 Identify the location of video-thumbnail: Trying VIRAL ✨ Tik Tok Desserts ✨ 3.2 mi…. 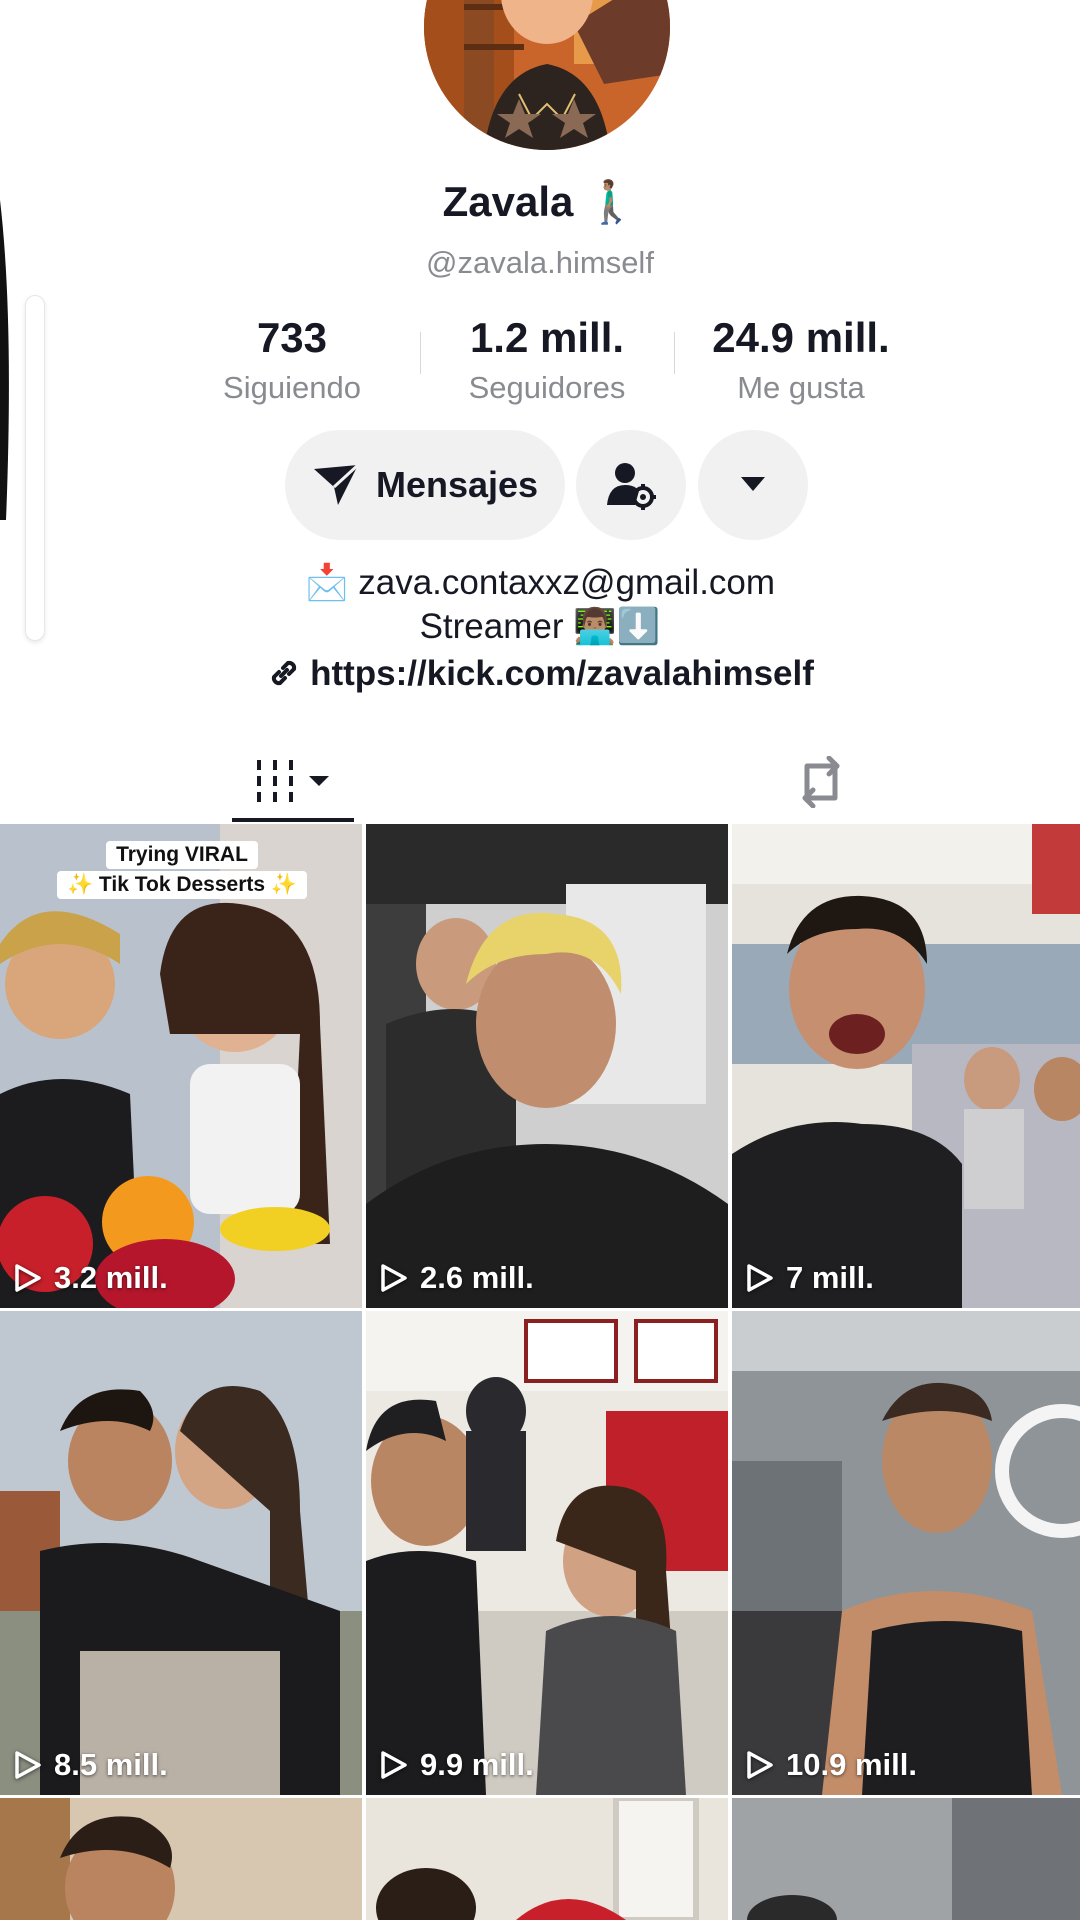
(181, 1066).